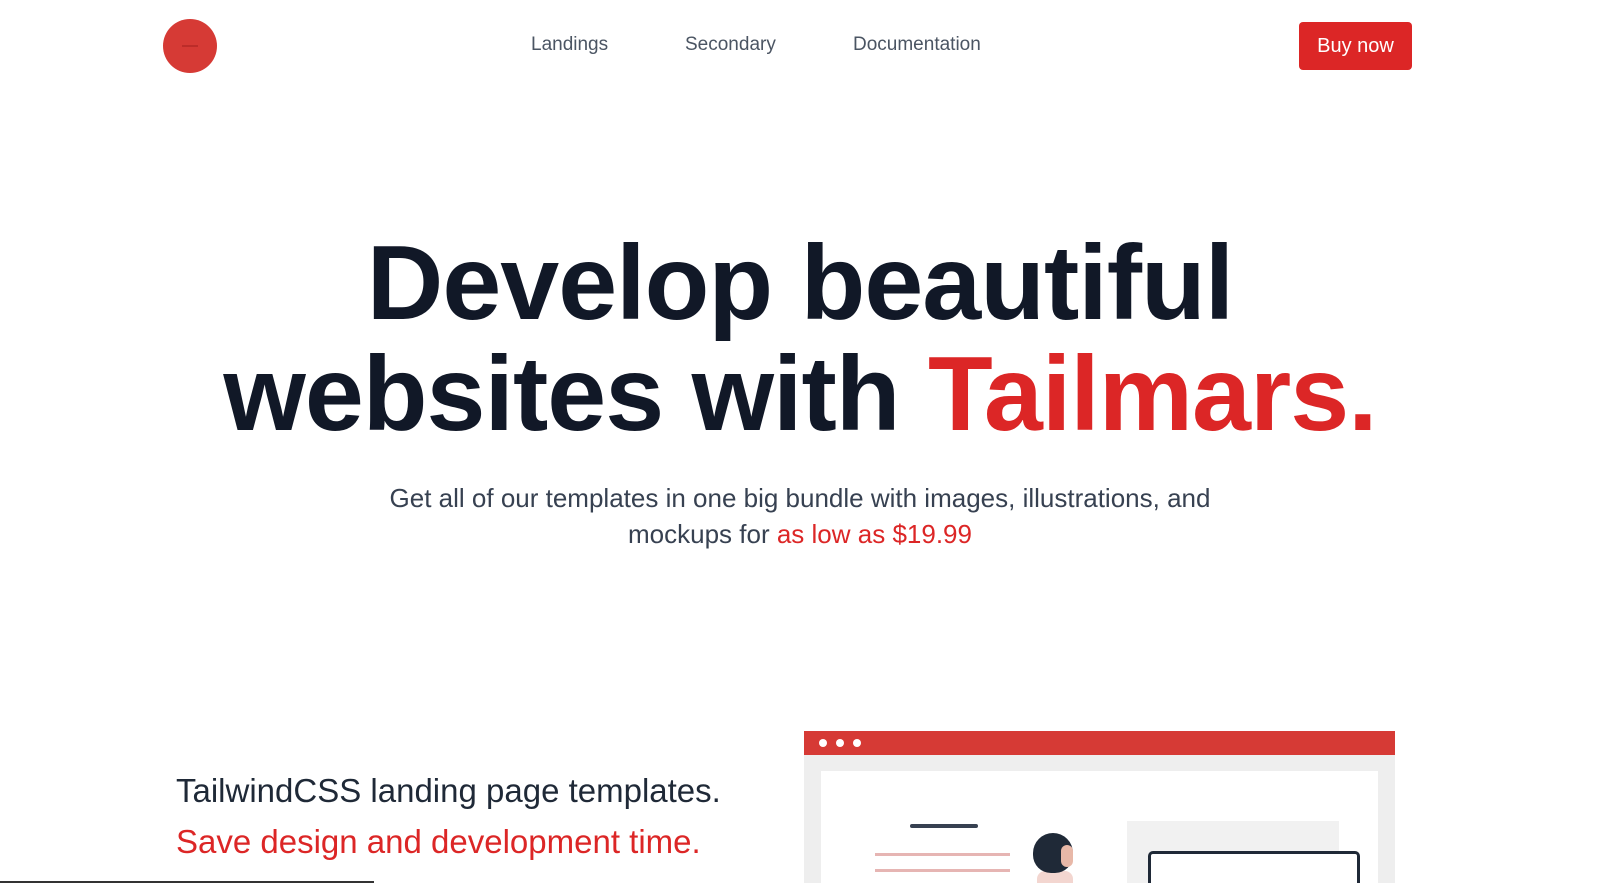 This screenshot has width=1600, height=883. I want to click on site-header: Landings Secondary Documentation Buy now, so click(800, 46).